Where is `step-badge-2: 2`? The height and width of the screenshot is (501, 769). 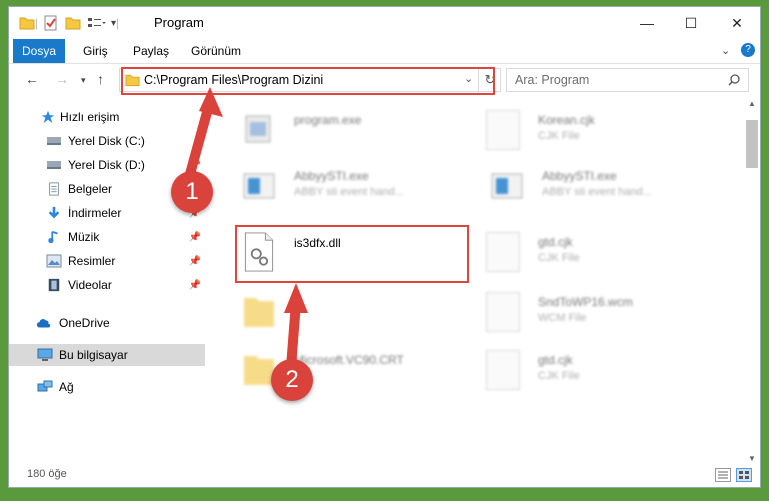
step-badge-2: 2 is located at coordinates (292, 380).